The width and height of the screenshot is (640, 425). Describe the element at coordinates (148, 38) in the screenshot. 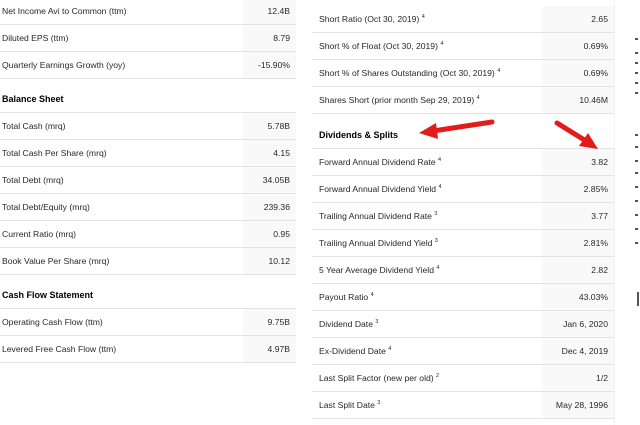

I see `table-row: Diluted EPS (ttm) 8.79` at that location.